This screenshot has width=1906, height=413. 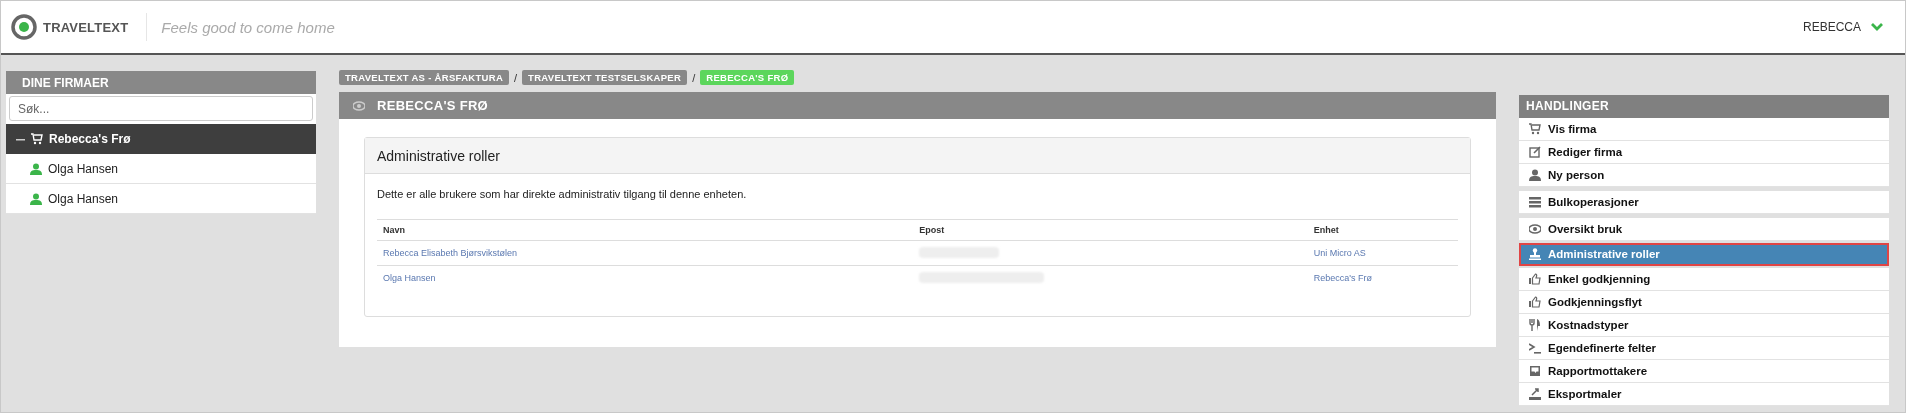 I want to click on unit-link: Uni Micro AS, so click(x=1339, y=253).